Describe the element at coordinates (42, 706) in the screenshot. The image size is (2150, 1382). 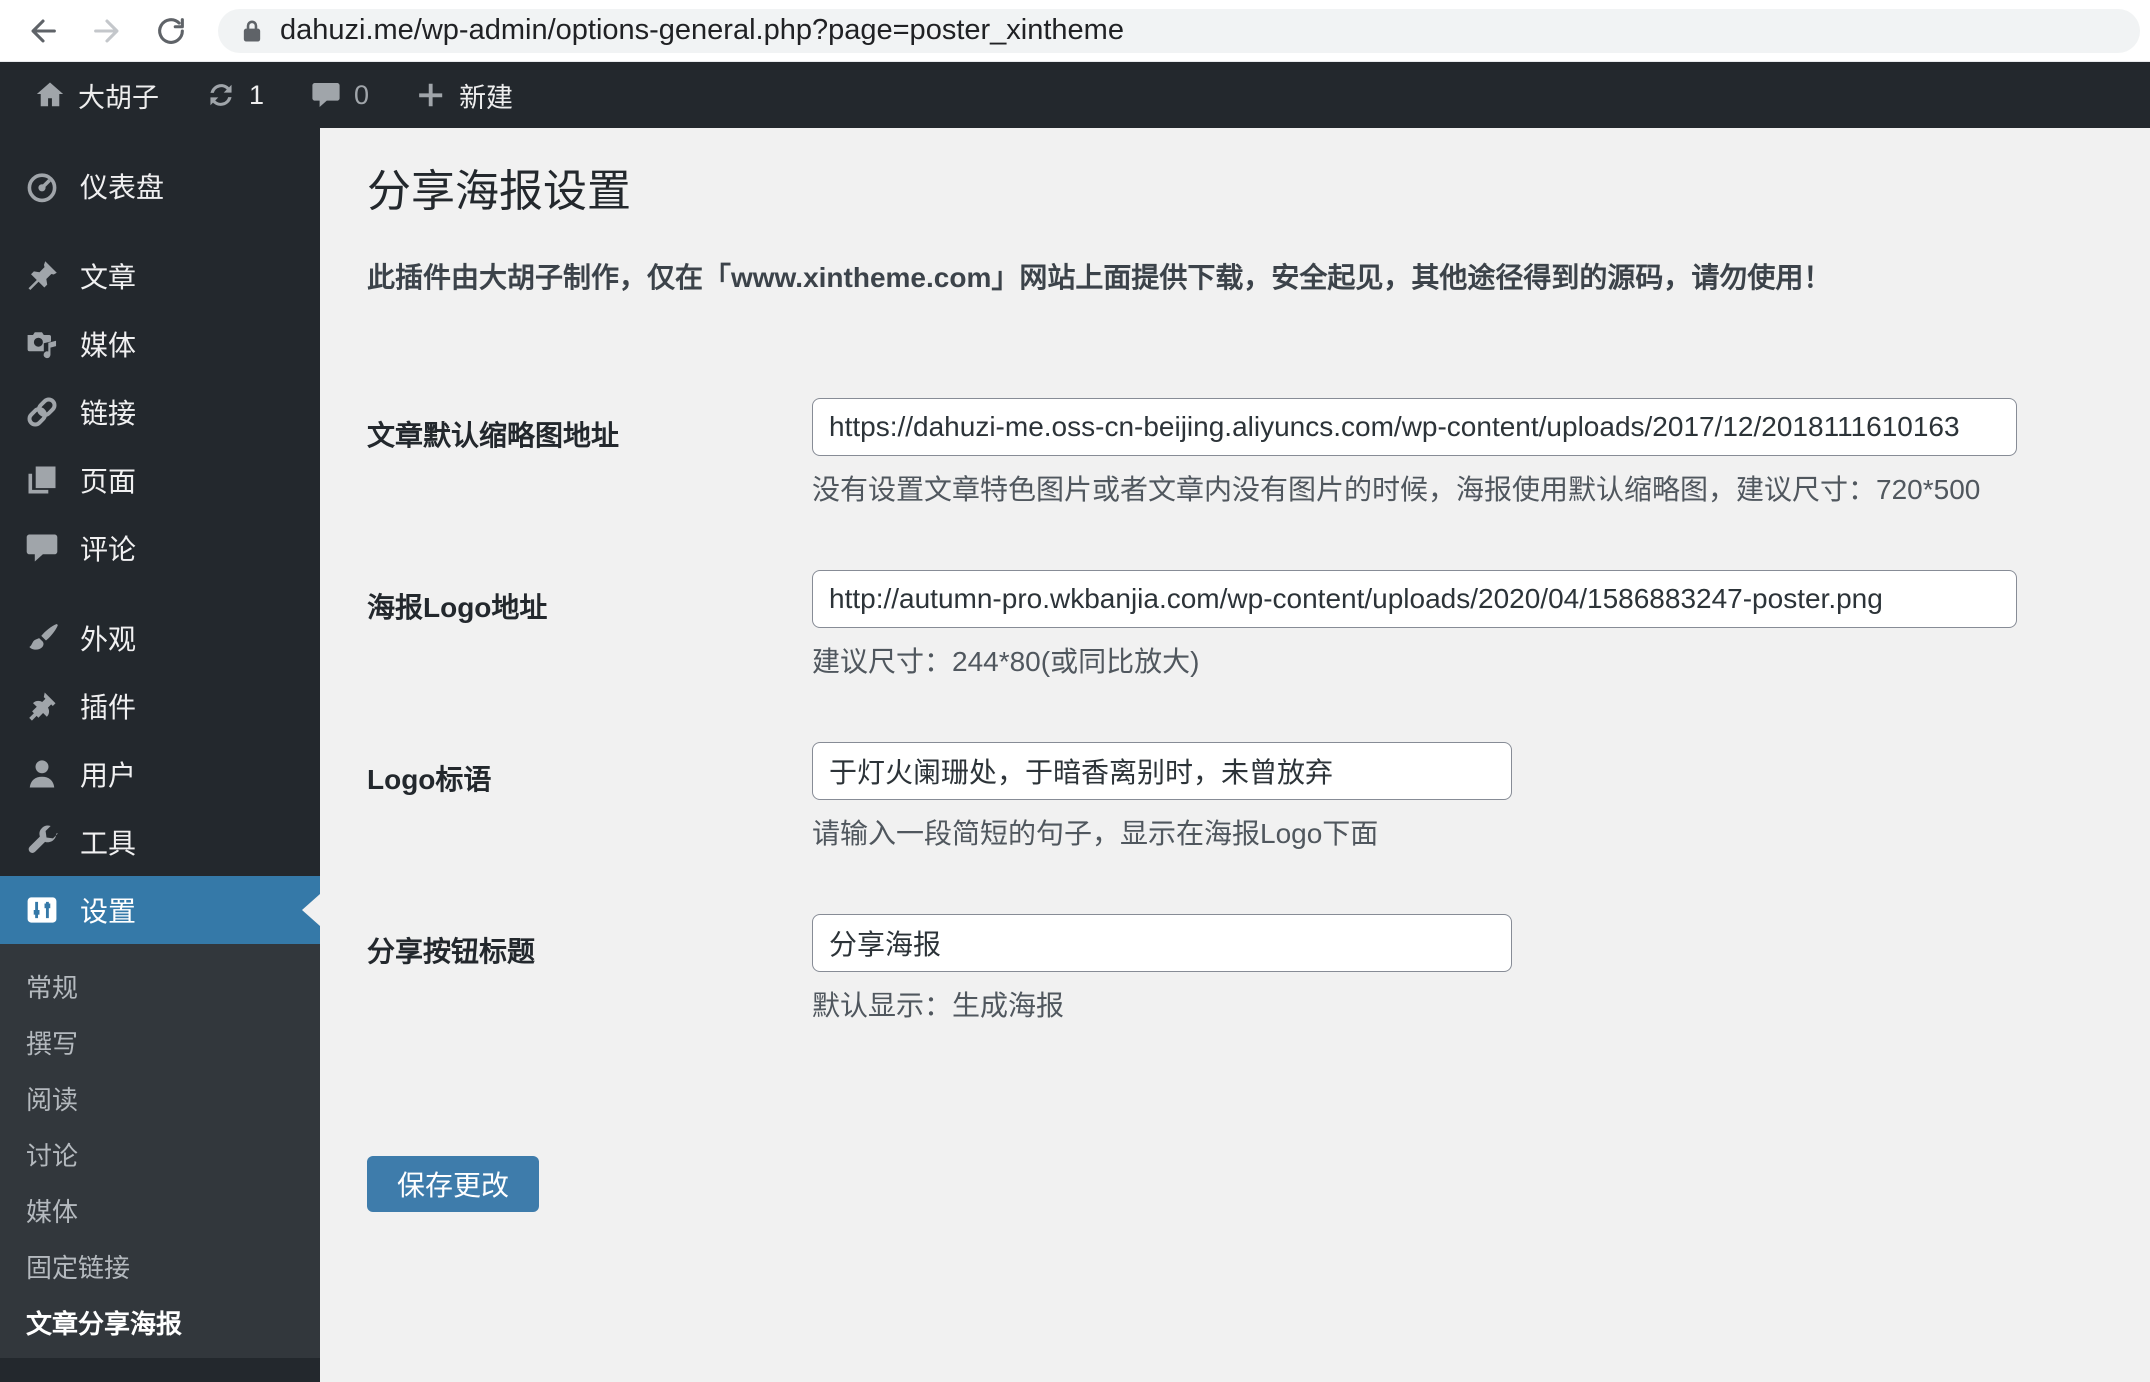
I see `plugin-icon` at that location.